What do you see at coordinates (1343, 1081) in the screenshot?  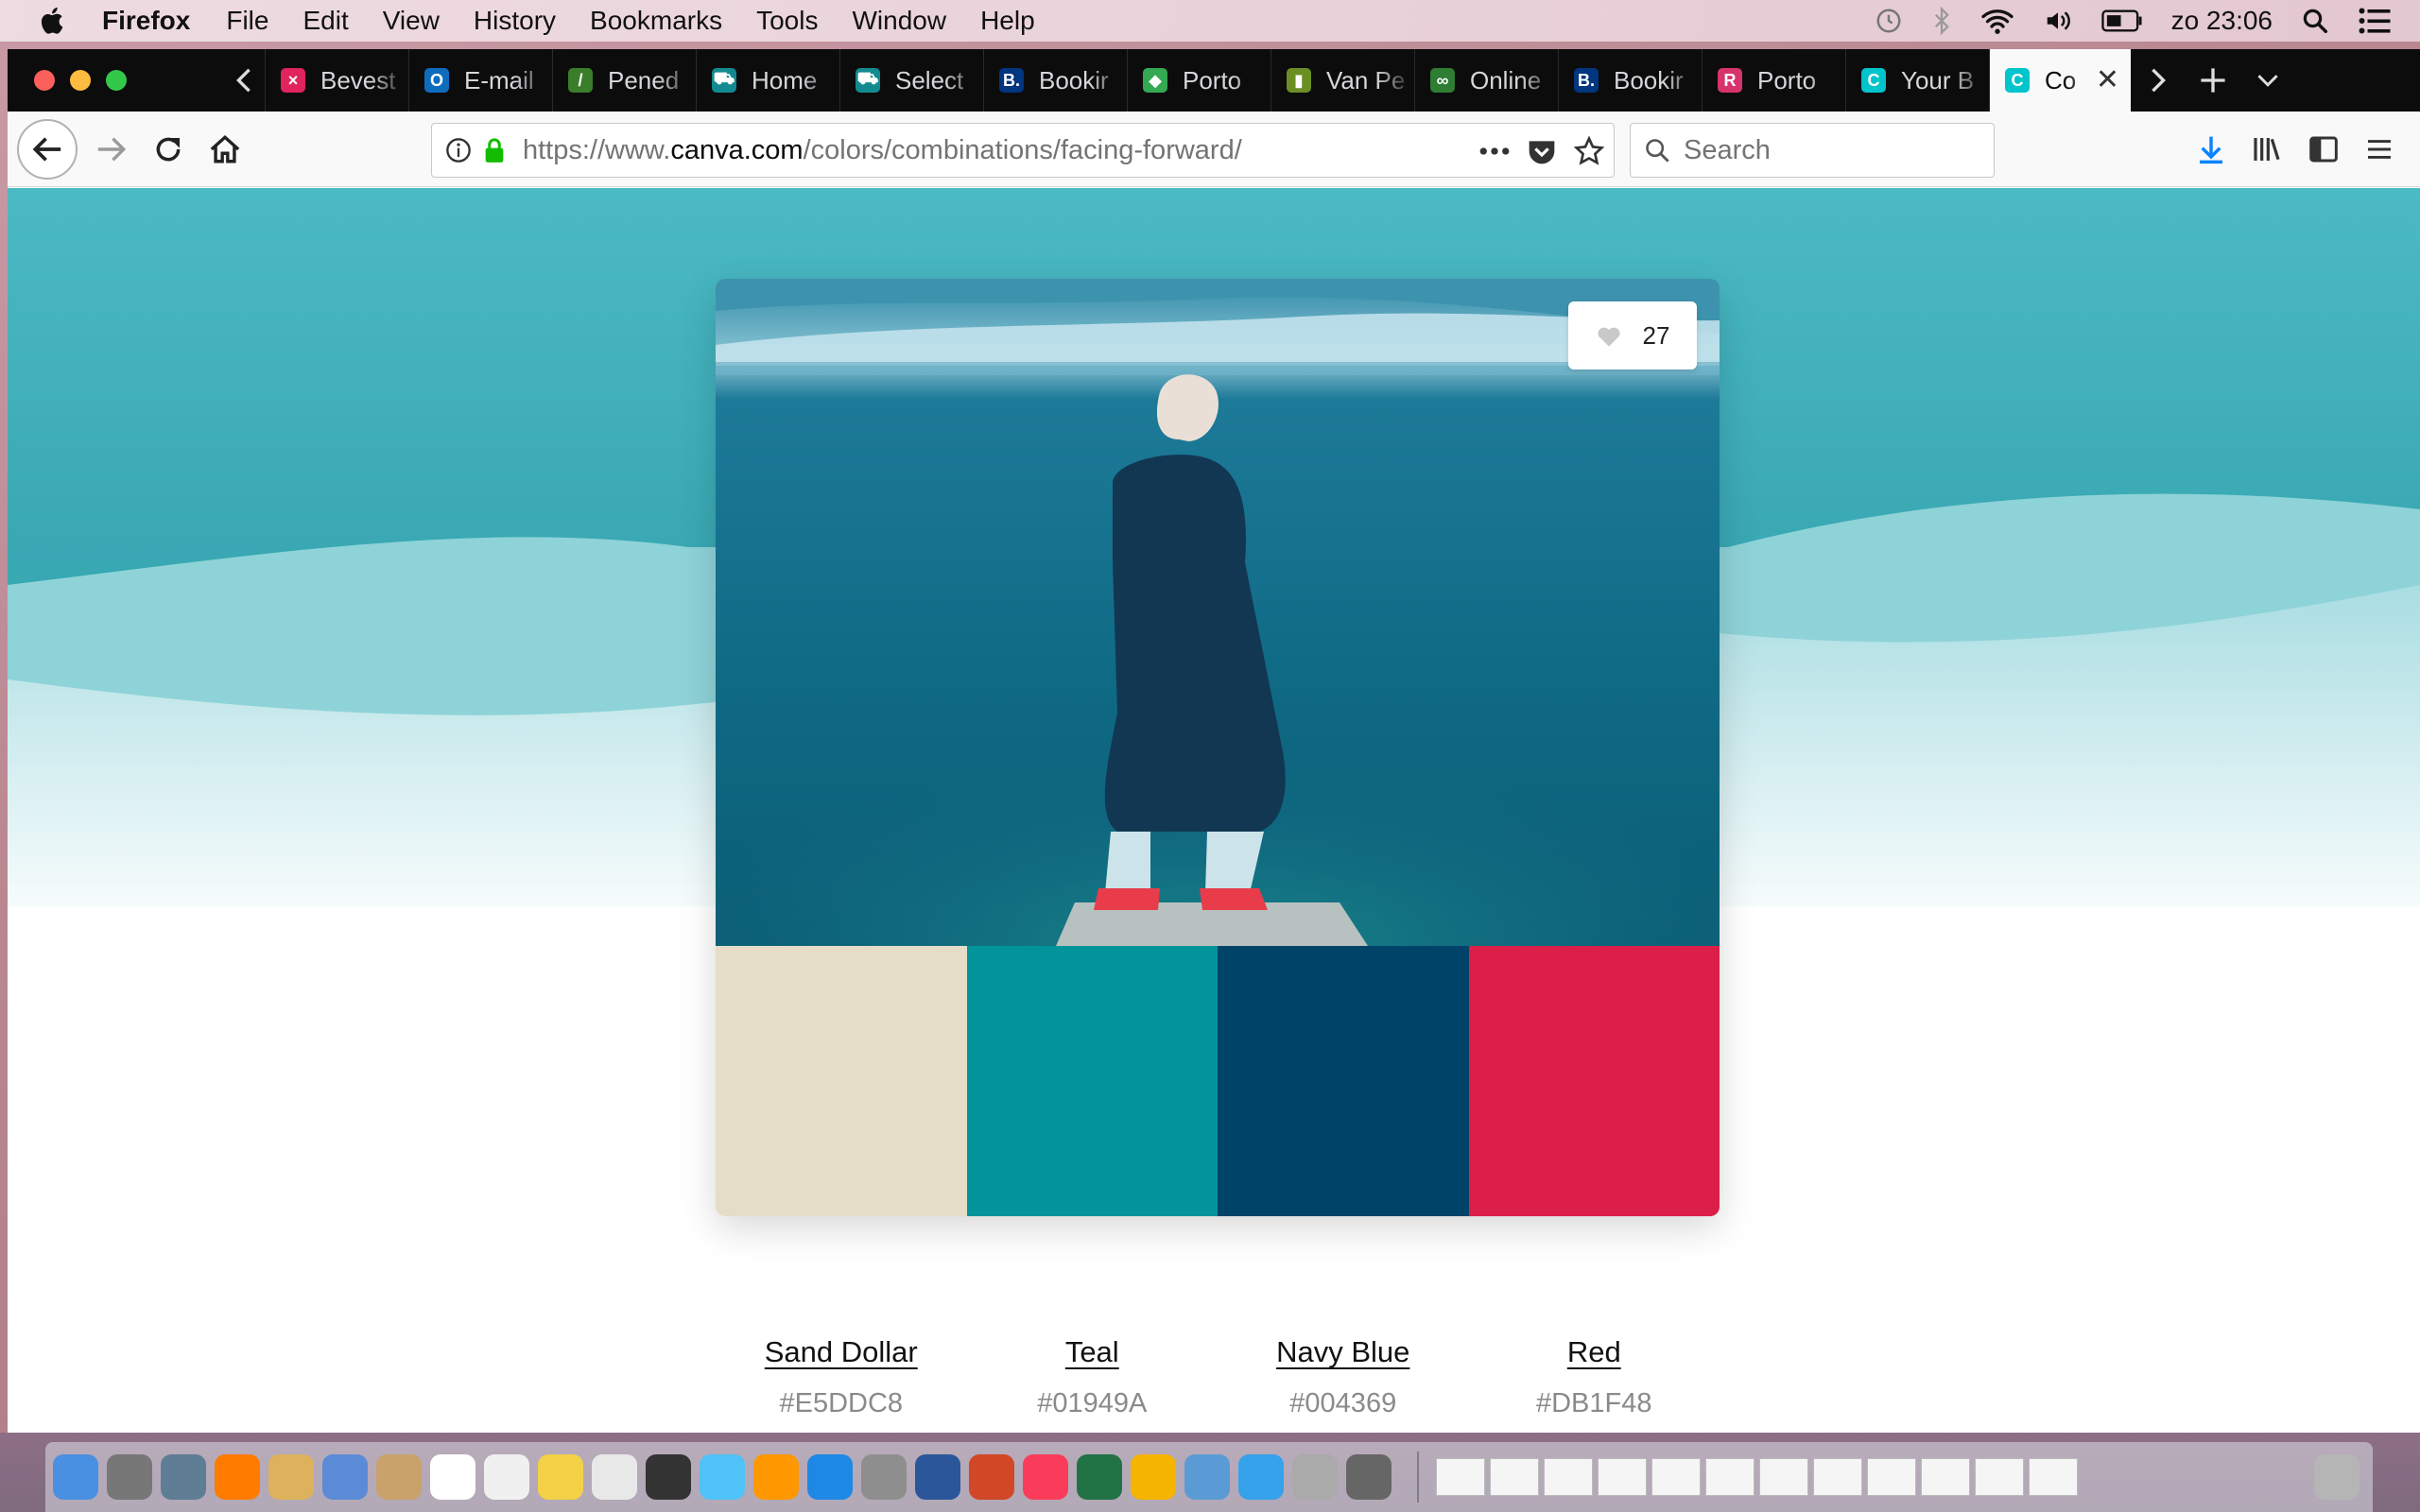 I see `swatch-navy-blue` at bounding box center [1343, 1081].